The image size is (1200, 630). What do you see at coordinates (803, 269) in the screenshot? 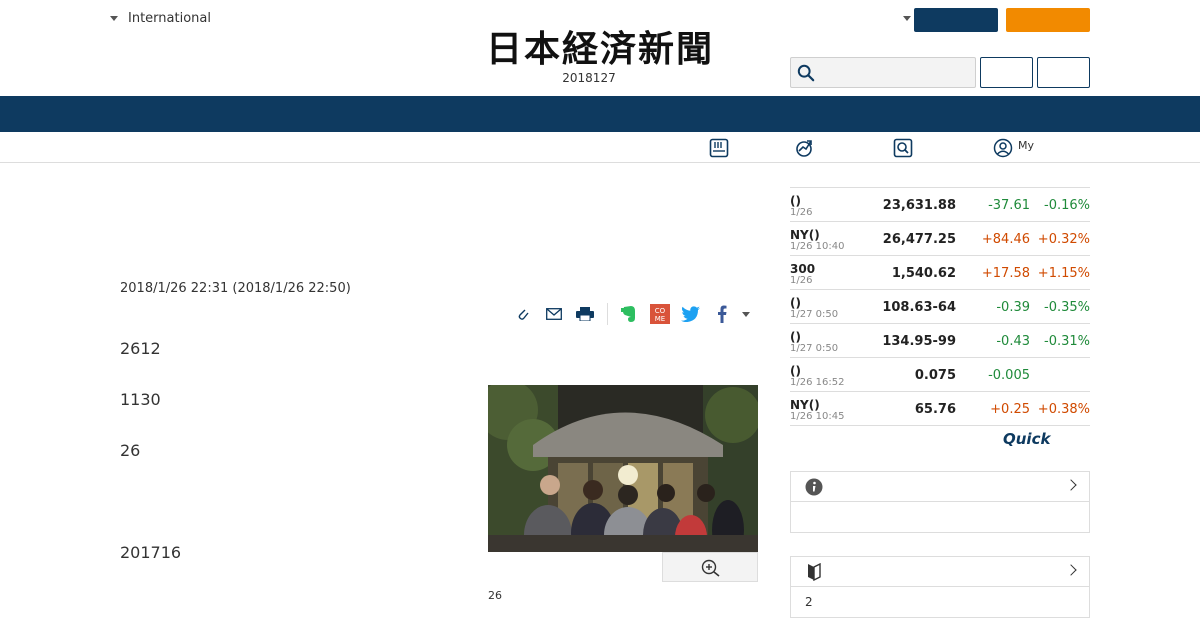
I see `market-name: 300` at bounding box center [803, 269].